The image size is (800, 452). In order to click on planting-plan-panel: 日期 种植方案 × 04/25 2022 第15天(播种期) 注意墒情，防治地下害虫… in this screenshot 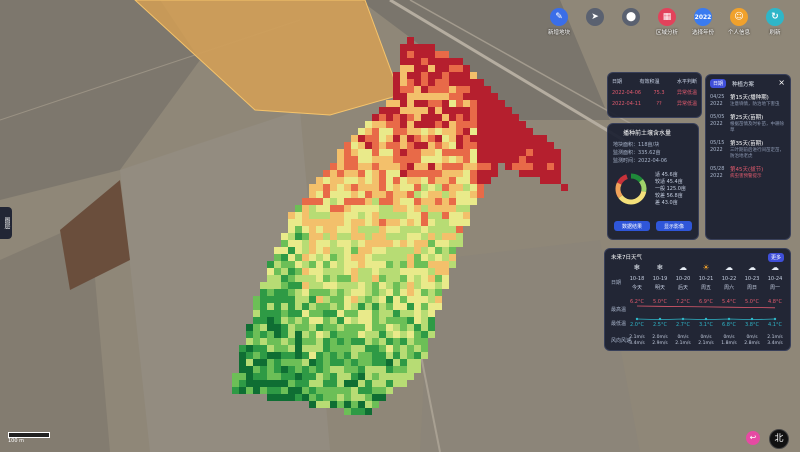, I will do `click(748, 157)`.